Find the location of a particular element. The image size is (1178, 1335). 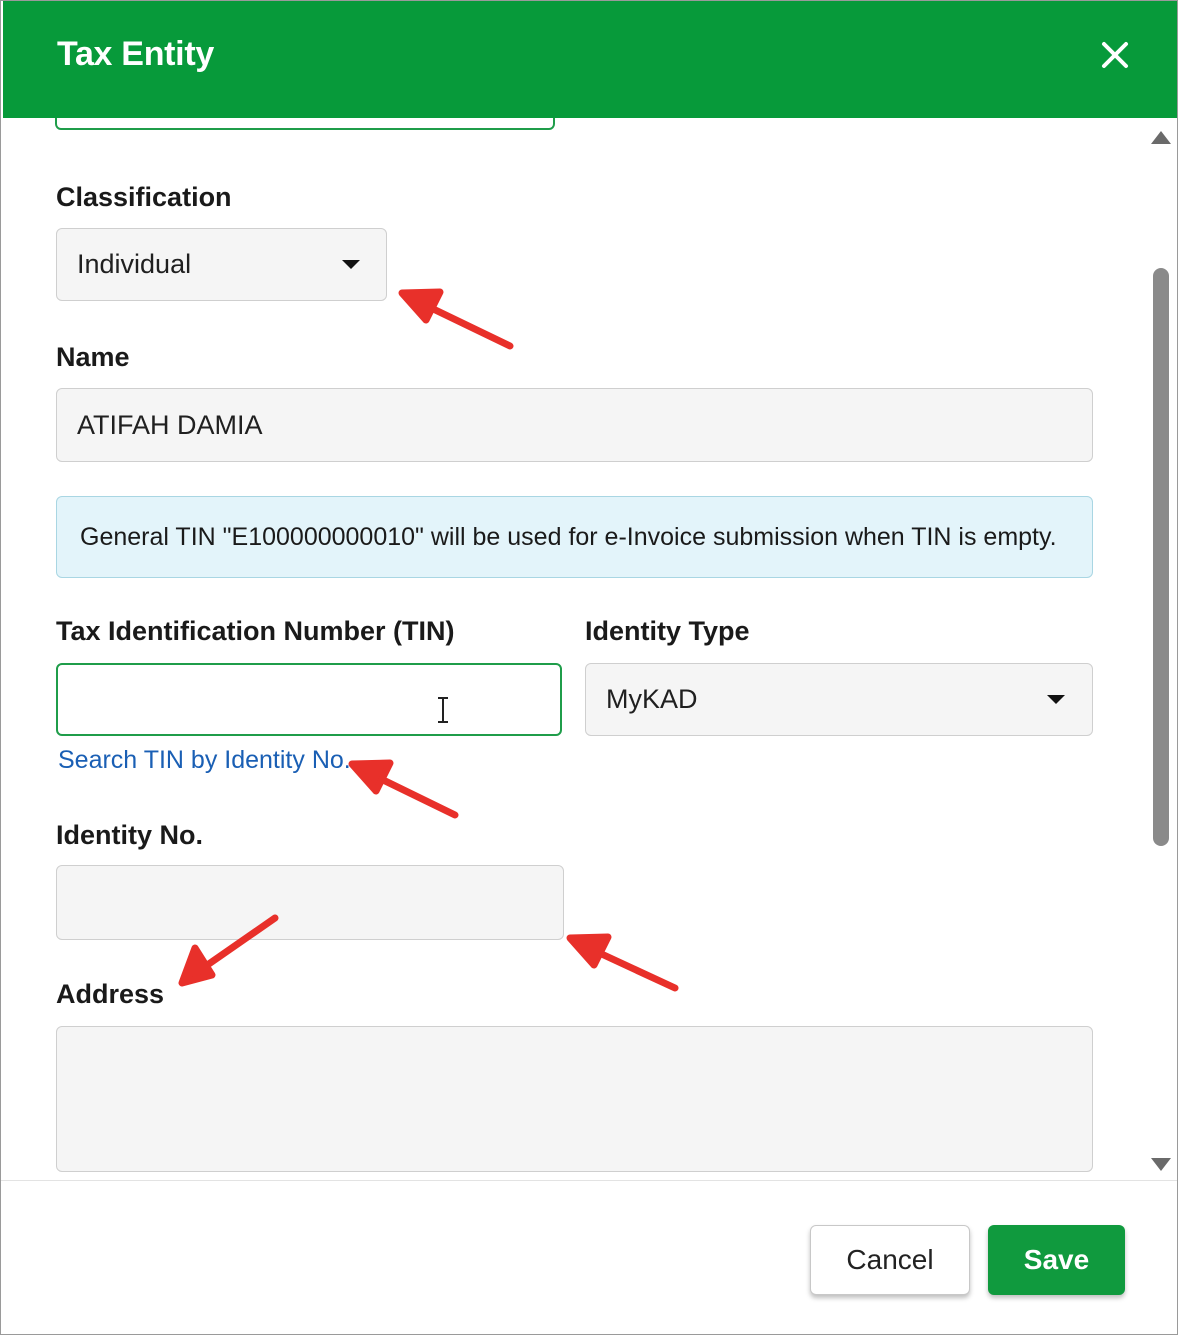

close-icon is located at coordinates (1115, 55).